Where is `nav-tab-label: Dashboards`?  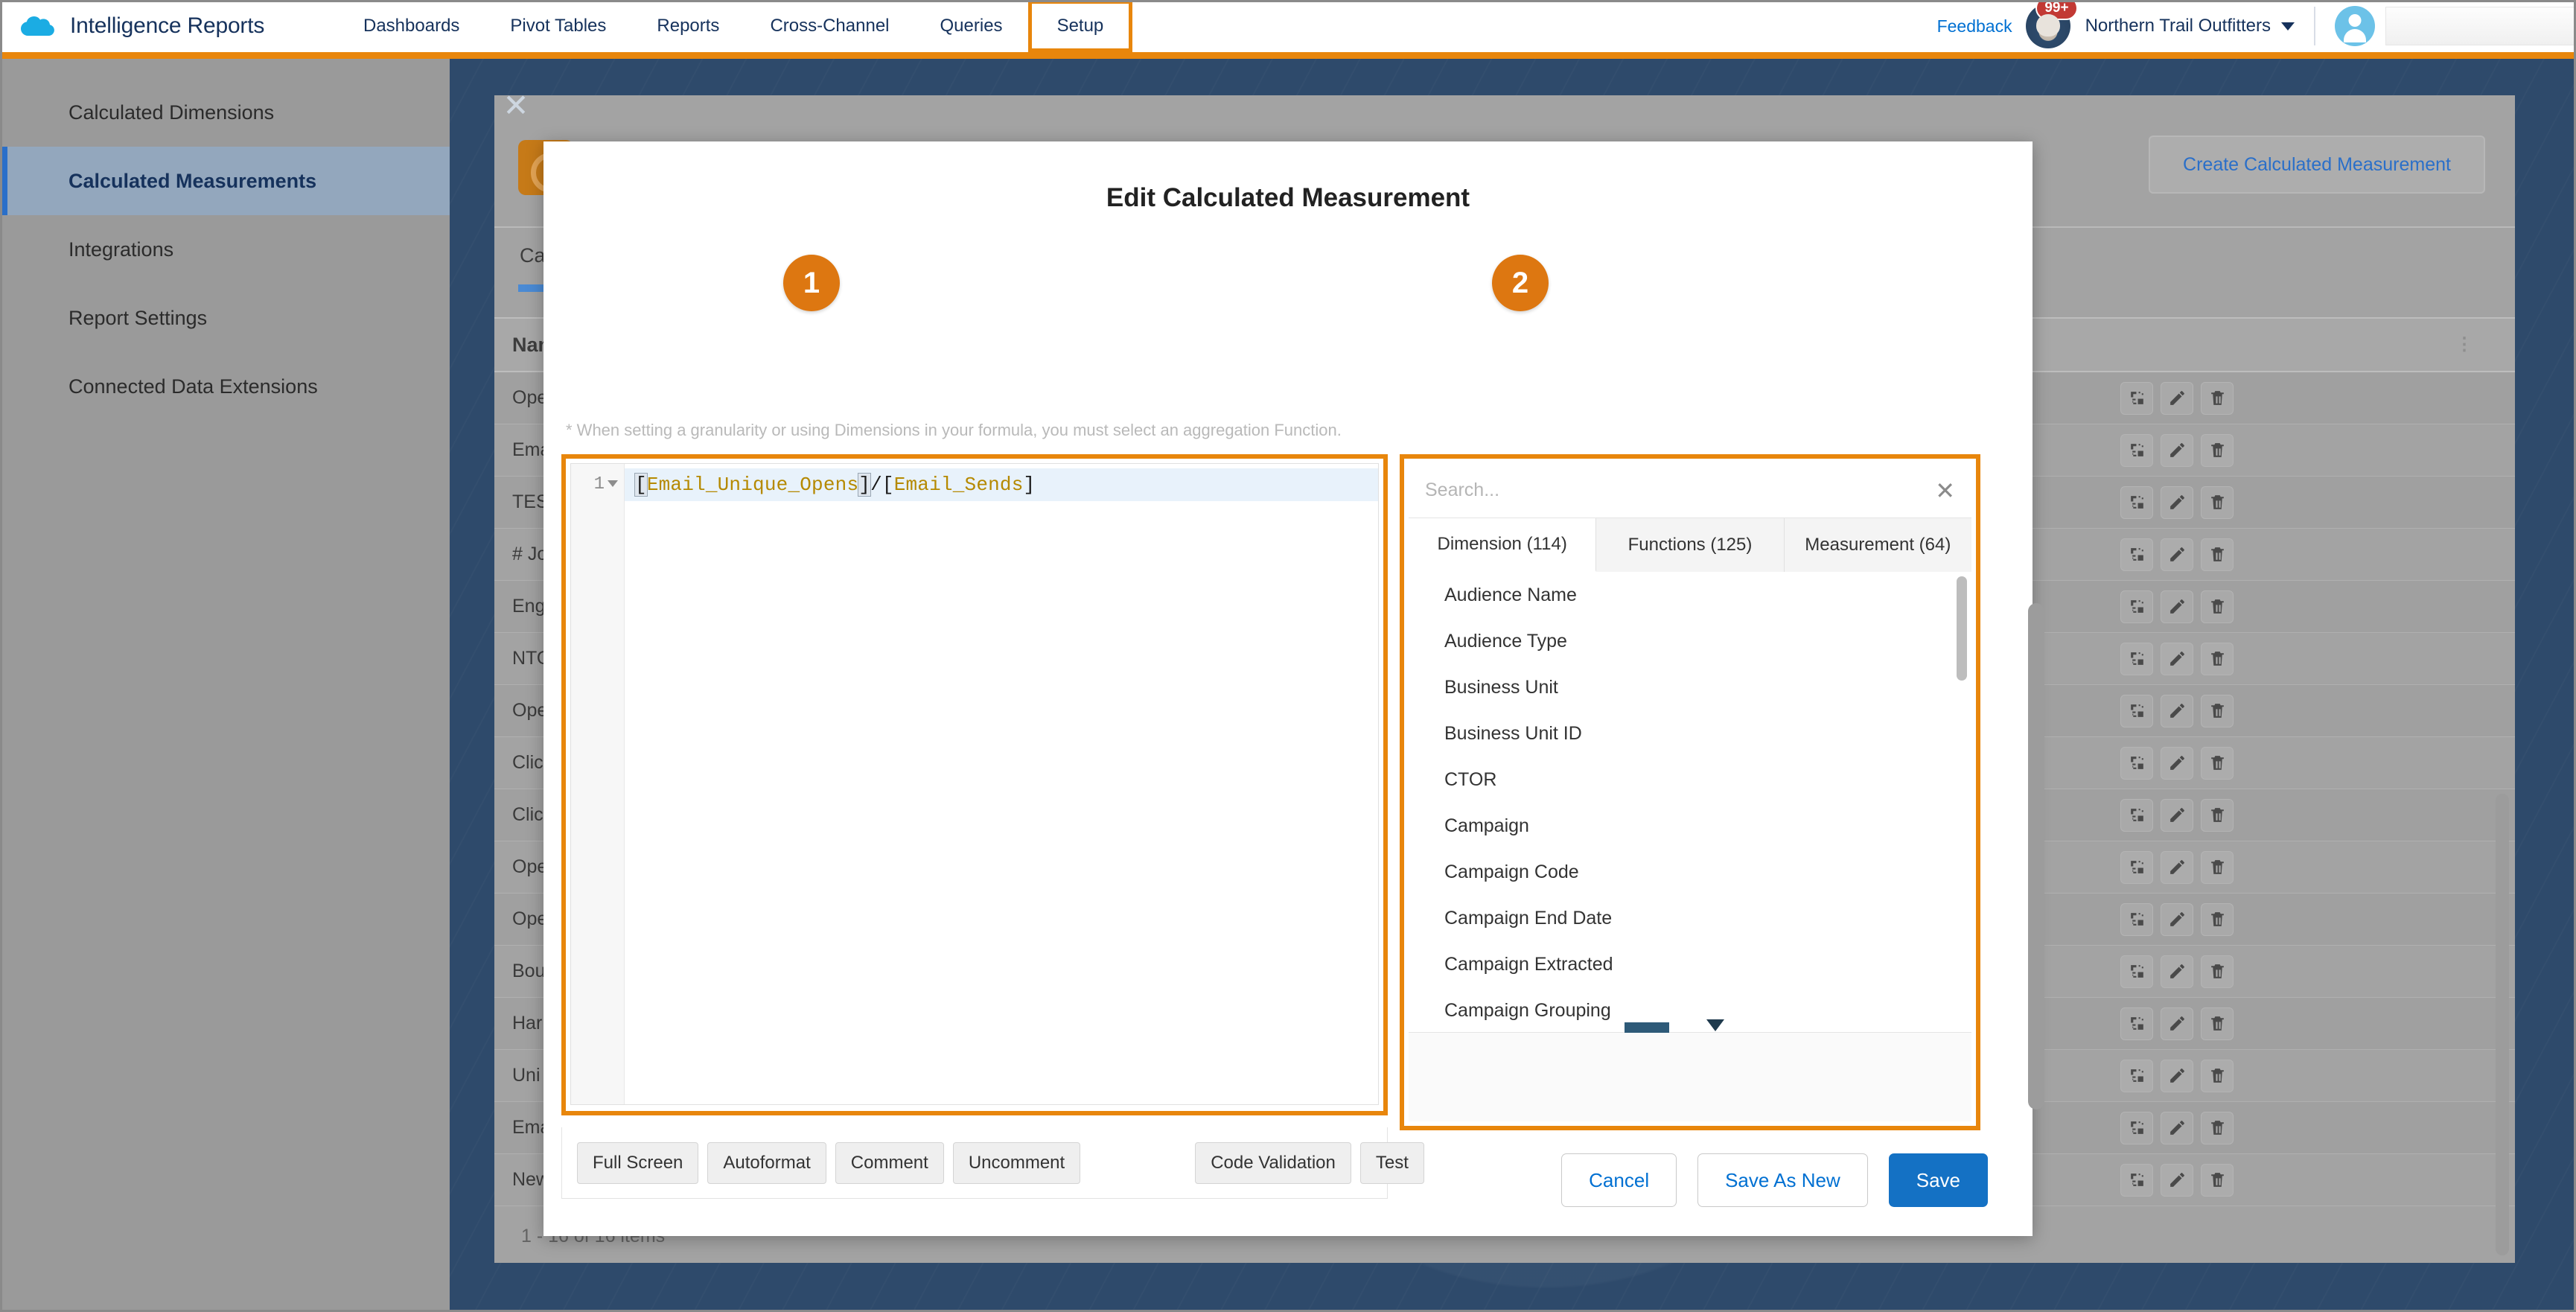
nav-tab-label: Dashboards is located at coordinates (411, 26).